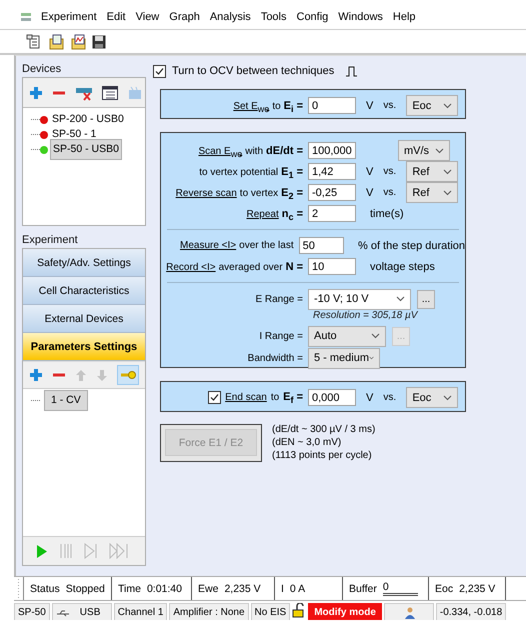 The height and width of the screenshot is (624, 526). I want to click on nav-button: Safety/Adv. Settings, so click(84, 263).